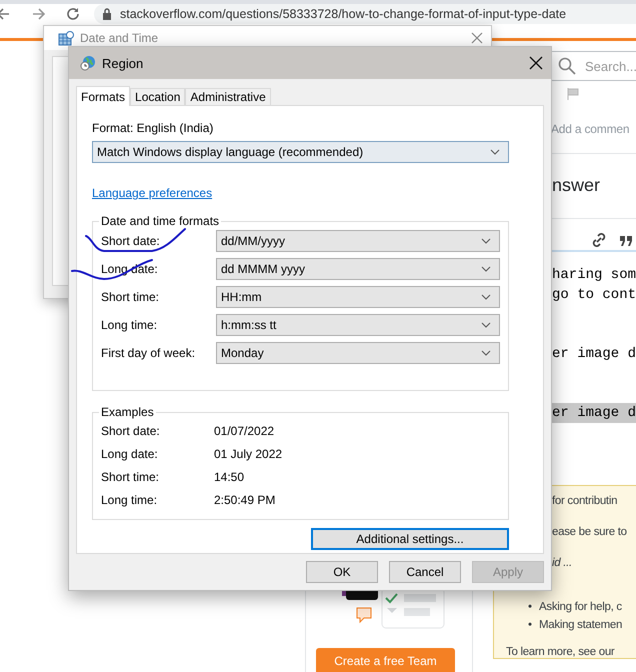  What do you see at coordinates (300, 152) in the screenshot?
I see `format-dropdown: Match Windows display language (recommended)` at bounding box center [300, 152].